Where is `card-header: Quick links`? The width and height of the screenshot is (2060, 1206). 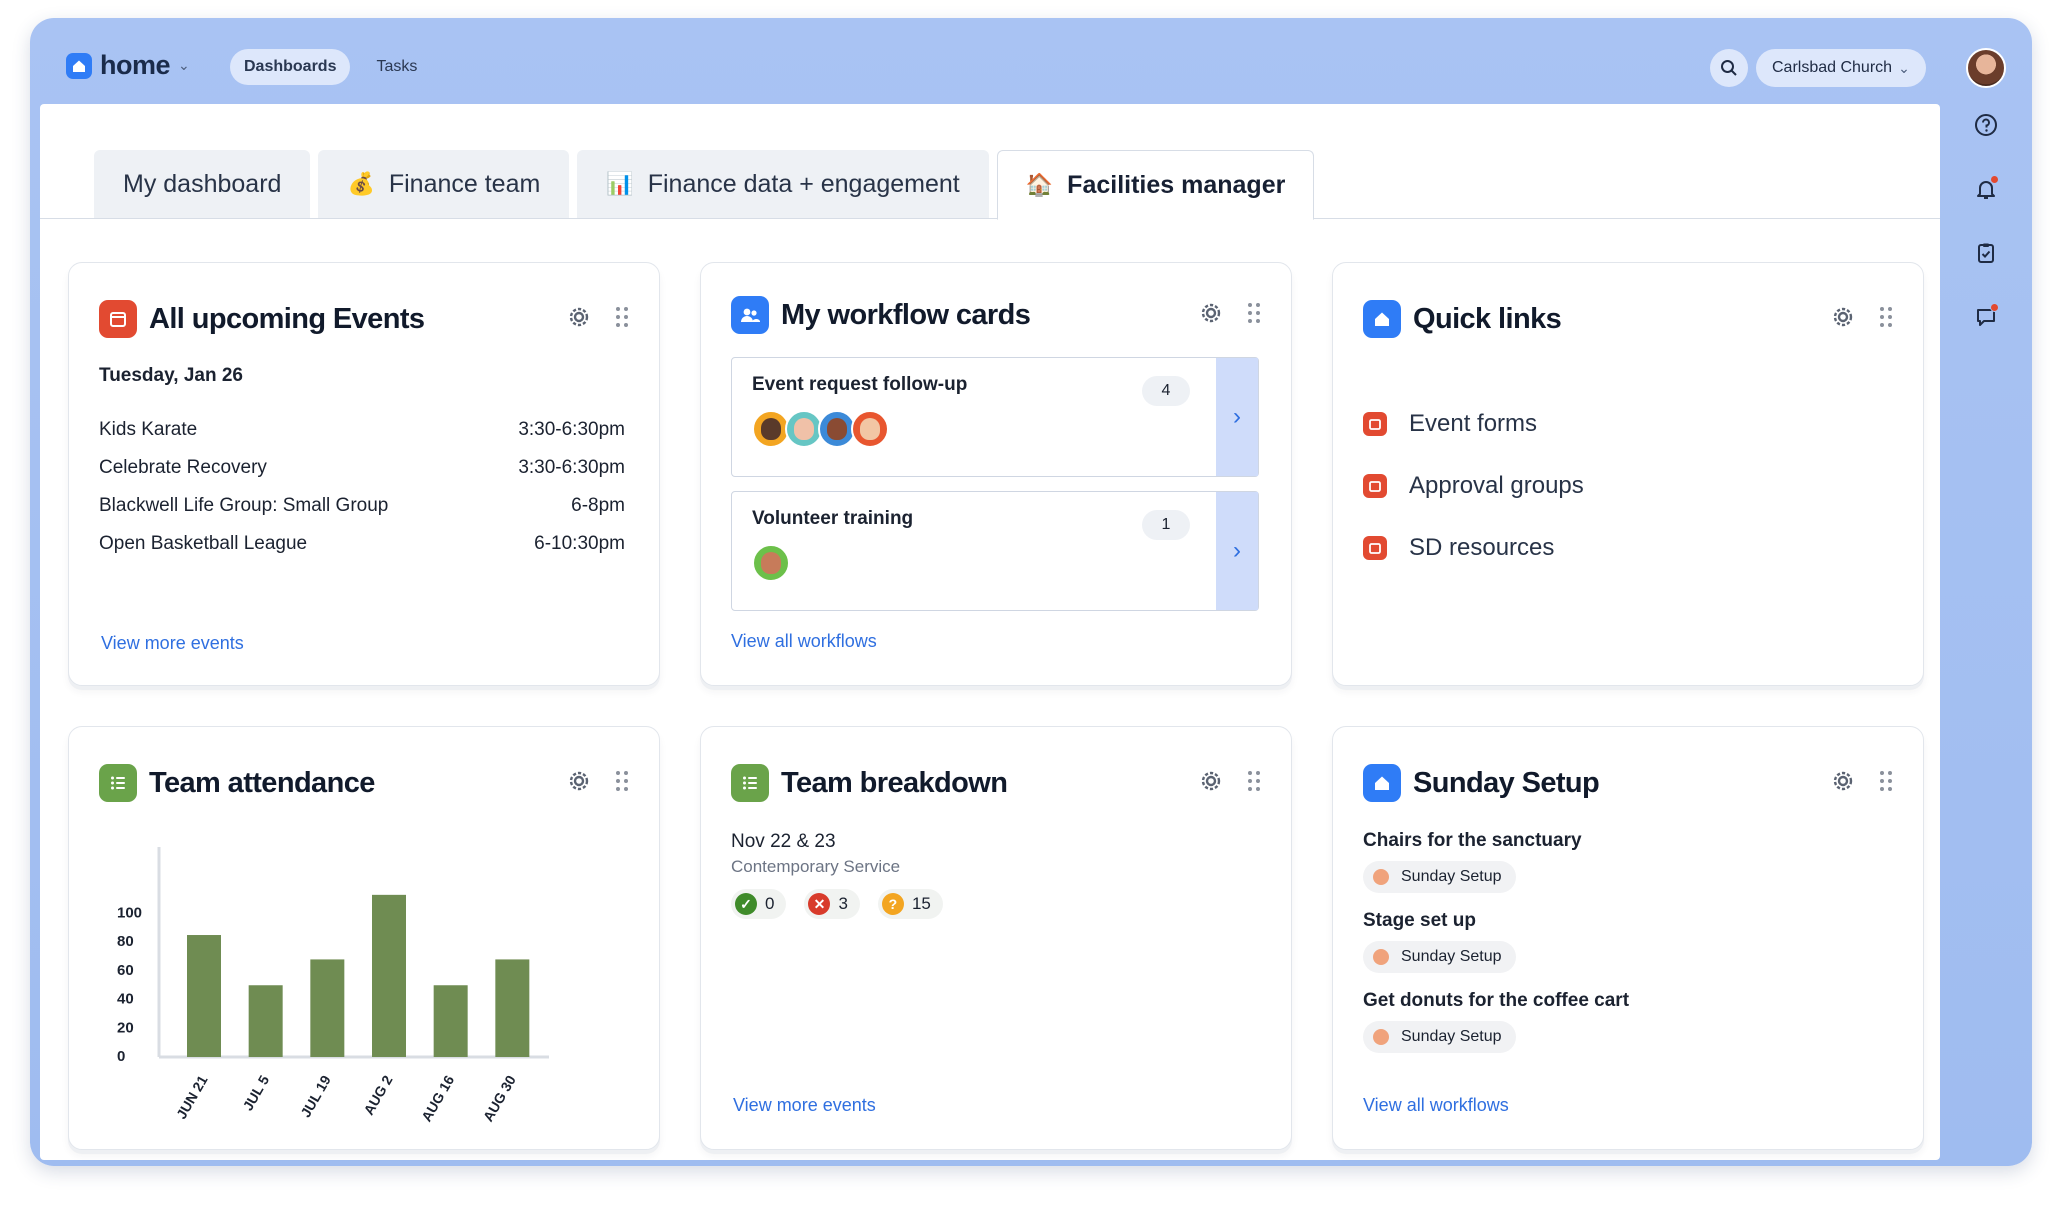
card-header: Quick links is located at coordinates (1628, 319).